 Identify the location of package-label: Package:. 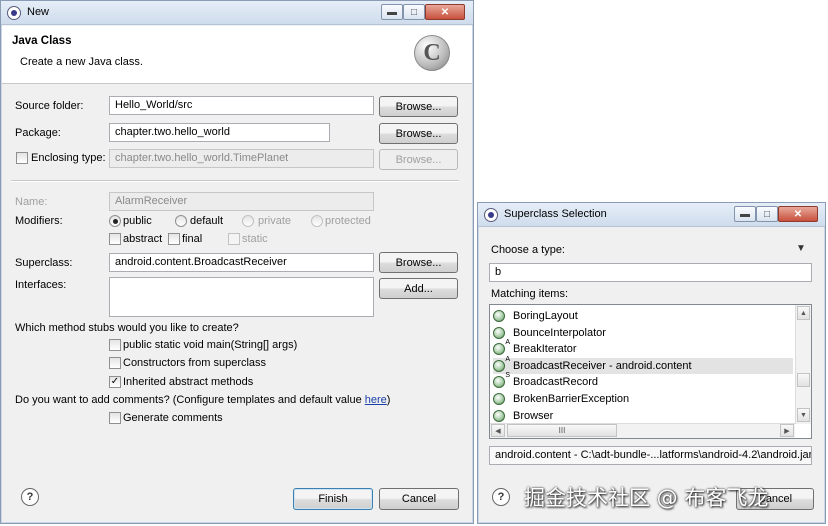
(38, 133).